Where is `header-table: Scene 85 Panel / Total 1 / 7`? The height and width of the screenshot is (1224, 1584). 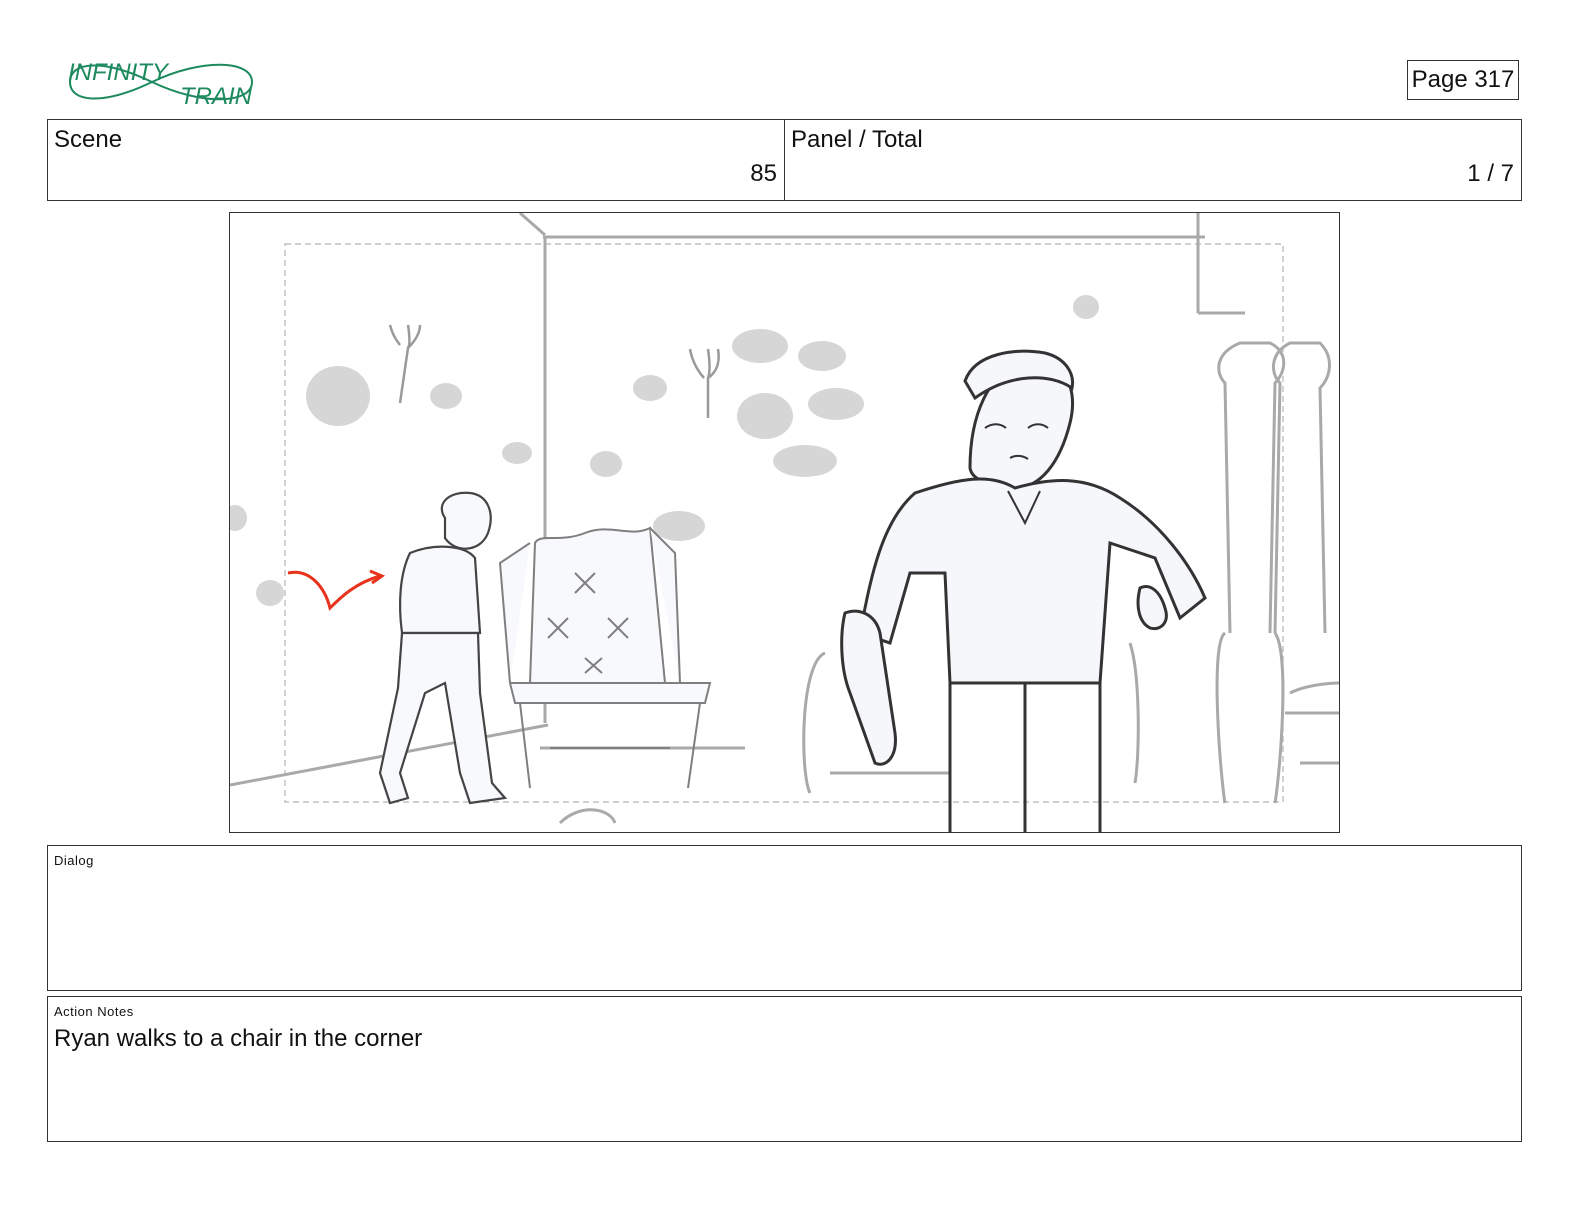
header-table: Scene 85 Panel / Total 1 / 7 is located at coordinates (784, 160).